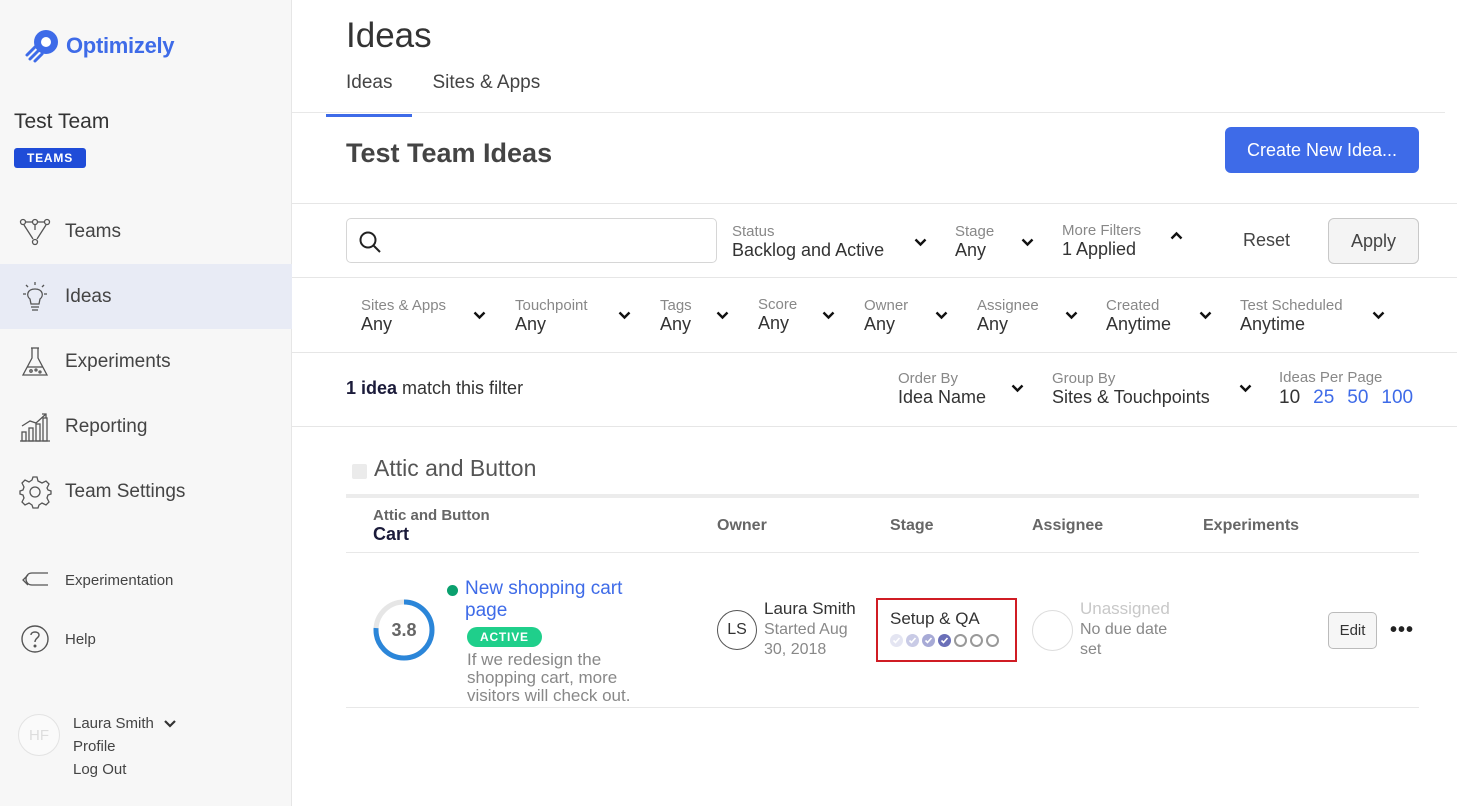 The image size is (1457, 806). I want to click on owner-filter: Owner Any, so click(906, 315).